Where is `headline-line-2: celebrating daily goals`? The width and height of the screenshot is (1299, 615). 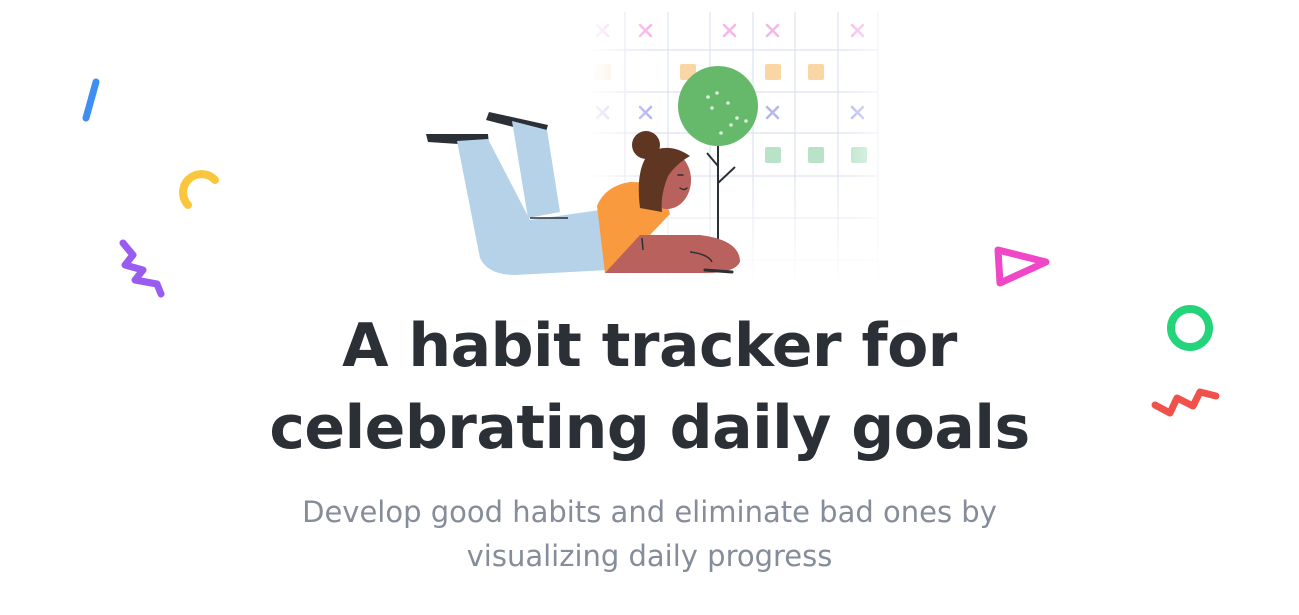 headline-line-2: celebrating daily goals is located at coordinates (649, 428).